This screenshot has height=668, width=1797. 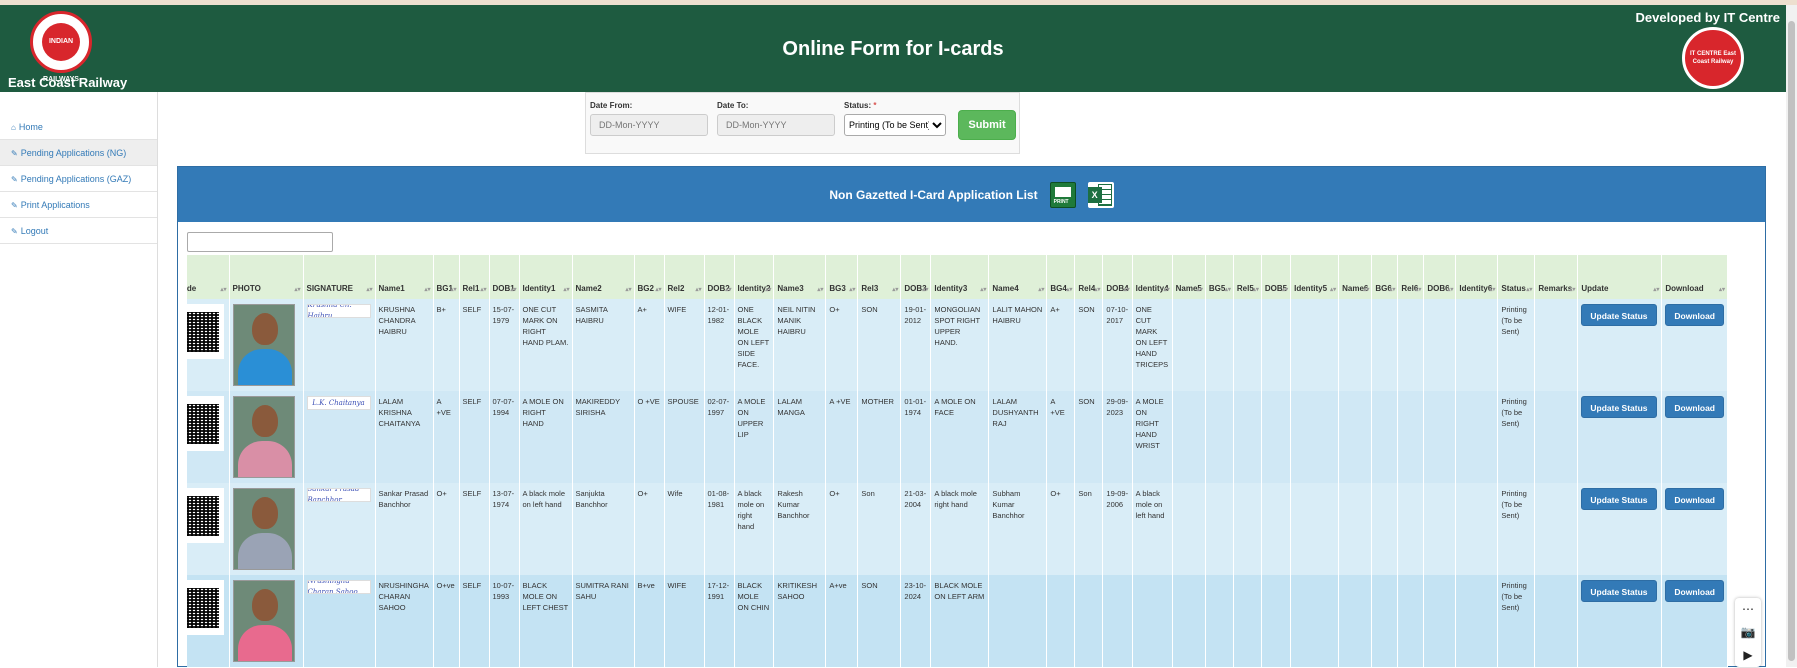 I want to click on column-header: Name2 ▴▾, so click(x=603, y=277).